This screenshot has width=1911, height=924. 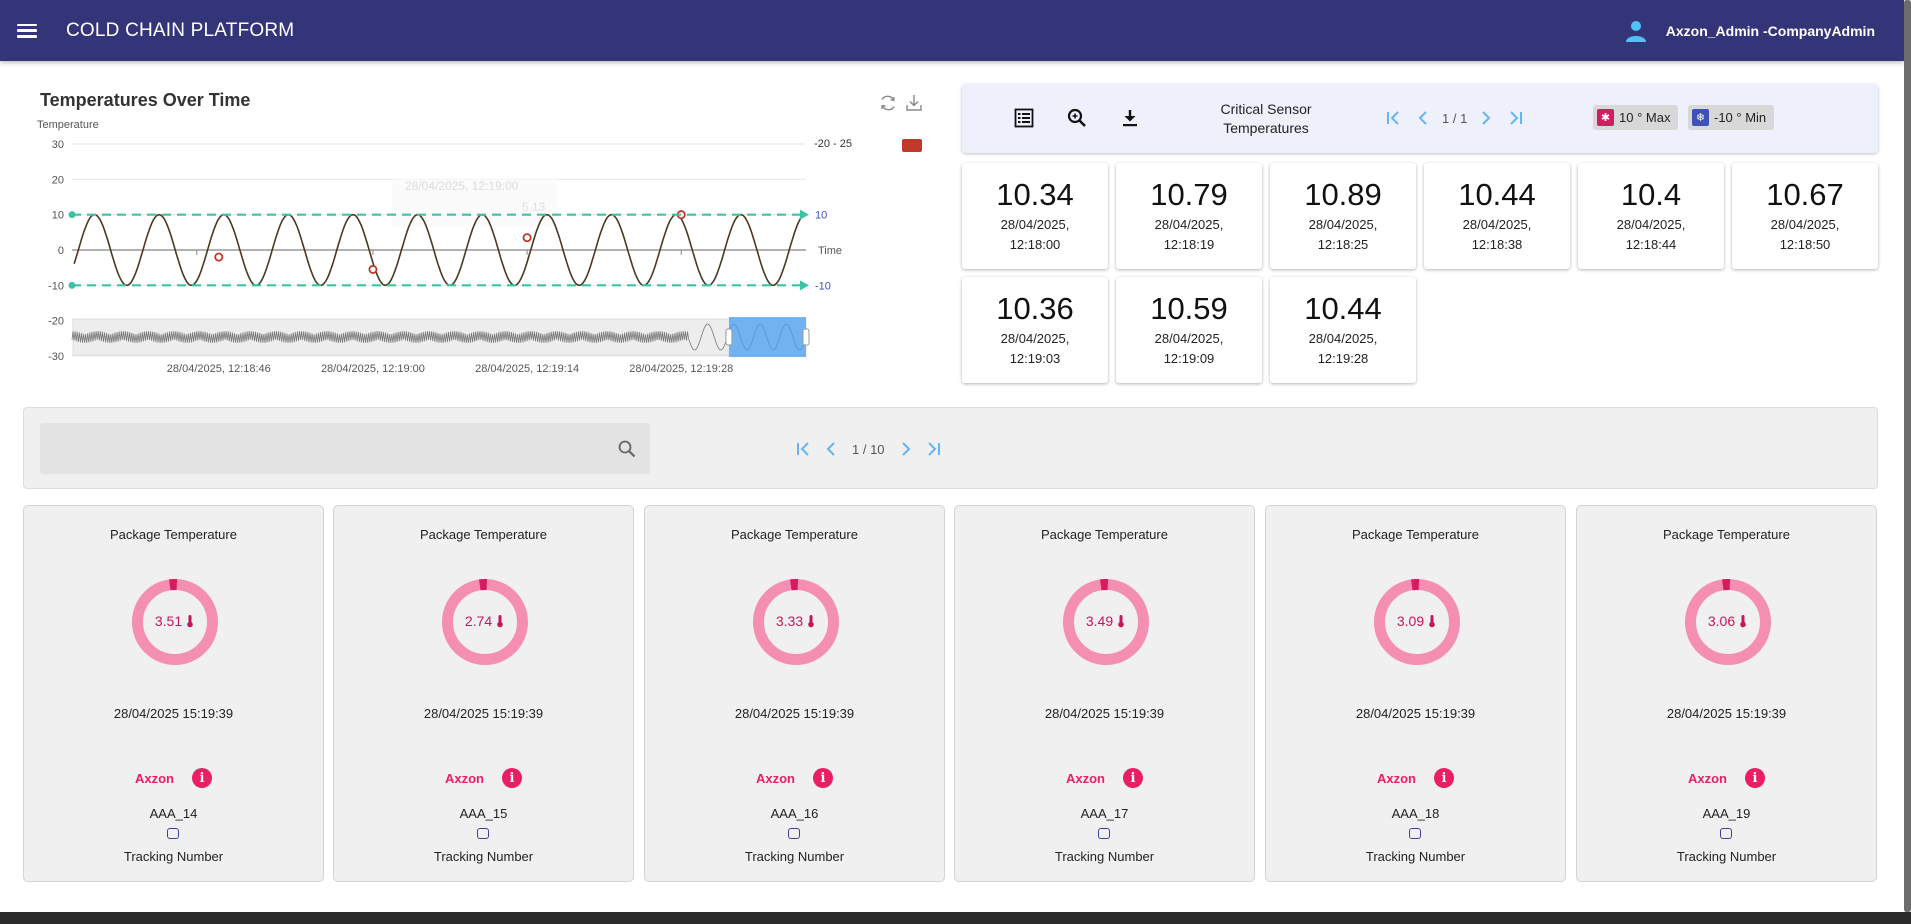 I want to click on menu-icon, so click(x=31, y=31).